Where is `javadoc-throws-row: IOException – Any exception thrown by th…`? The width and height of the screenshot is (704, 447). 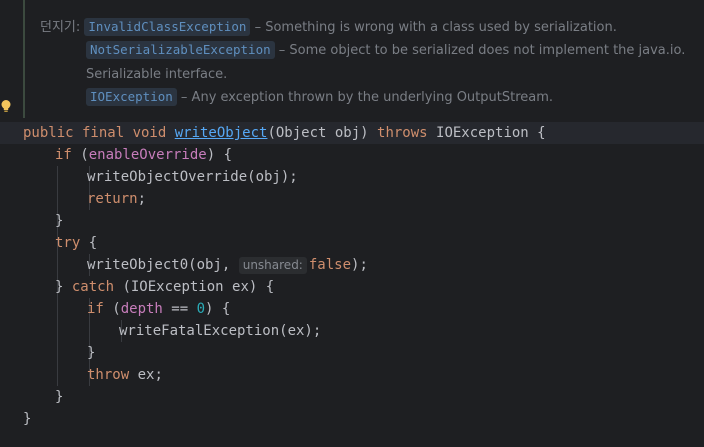 javadoc-throws-row: IOException – Any exception thrown by th… is located at coordinates (319, 98).